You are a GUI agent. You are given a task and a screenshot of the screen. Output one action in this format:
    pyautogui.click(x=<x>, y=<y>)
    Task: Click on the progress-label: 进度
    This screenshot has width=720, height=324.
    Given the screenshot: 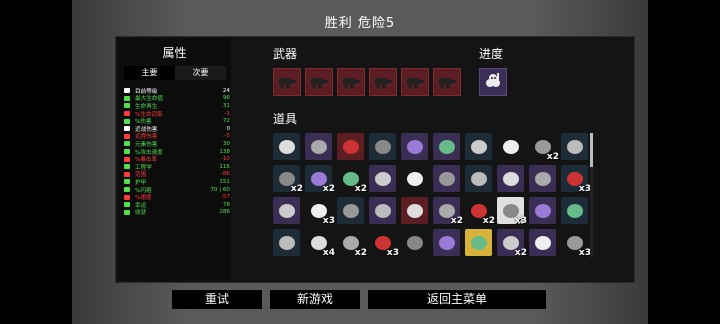 What is the action you would take?
    pyautogui.click(x=491, y=54)
    